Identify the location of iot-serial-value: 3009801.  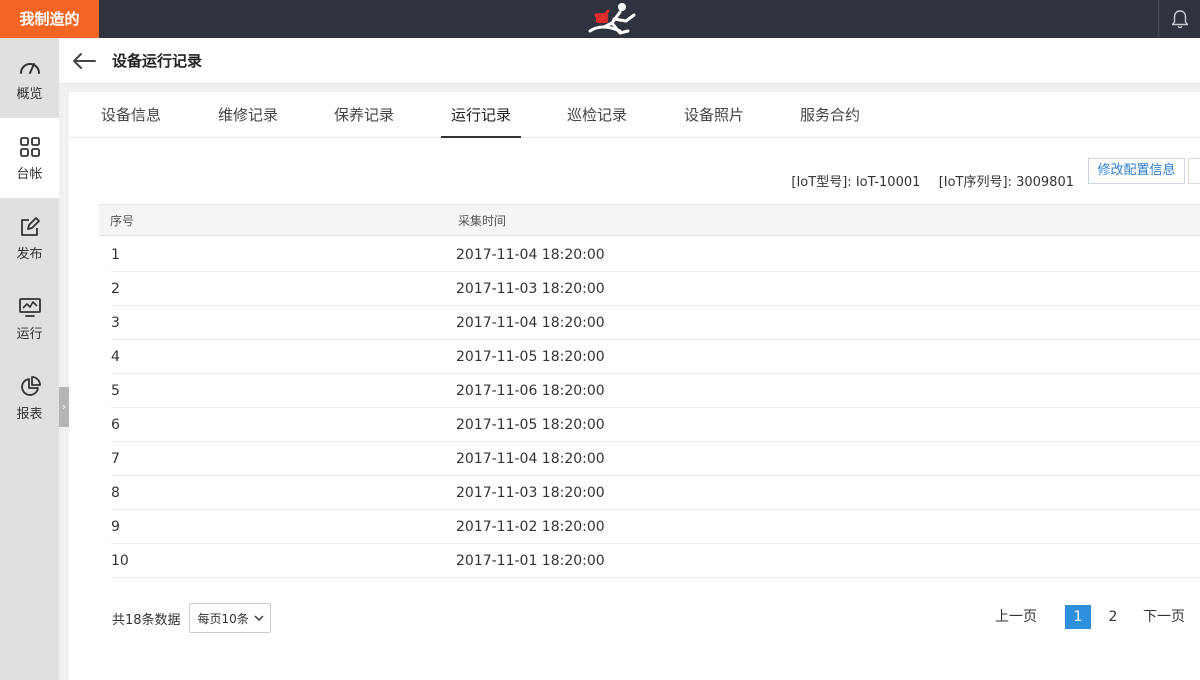
(1045, 182).